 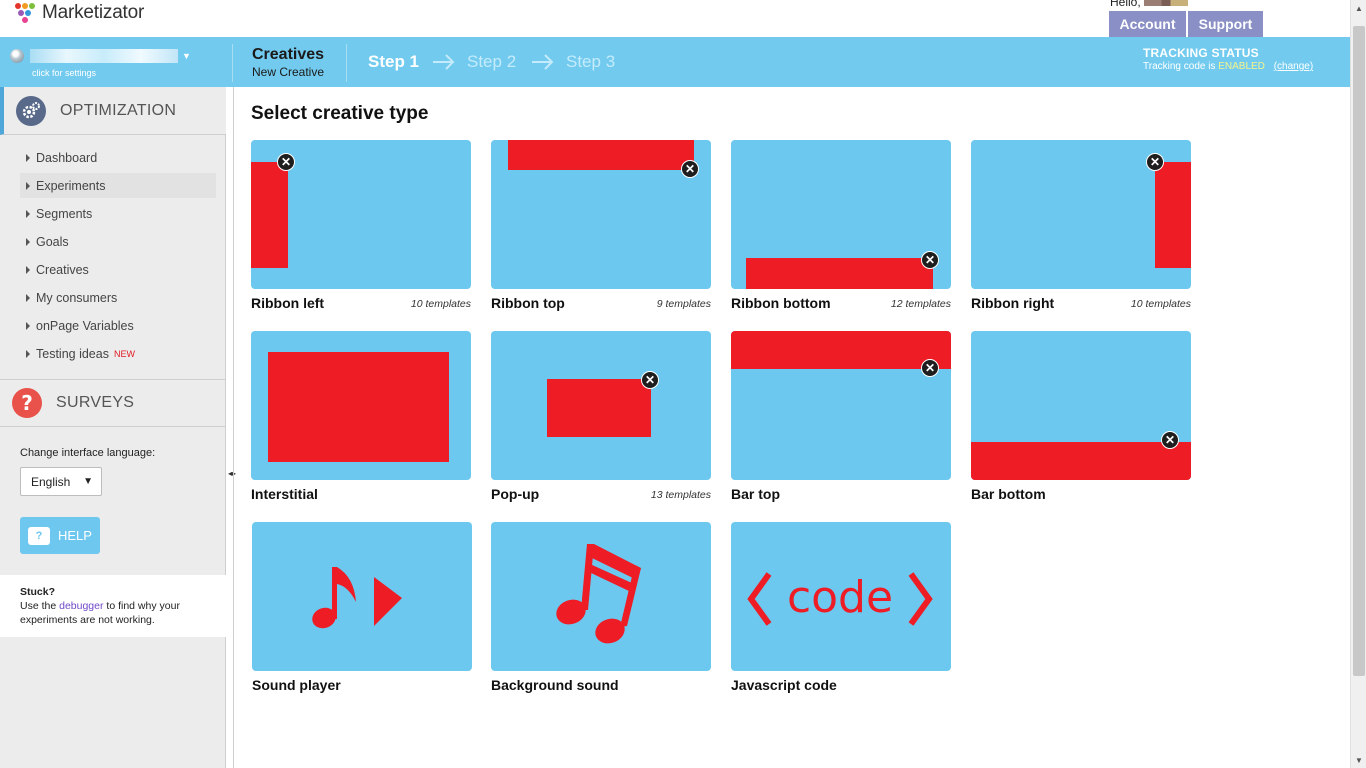 What do you see at coordinates (64, 213) in the screenshot?
I see `sidebar-item-label: Segments` at bounding box center [64, 213].